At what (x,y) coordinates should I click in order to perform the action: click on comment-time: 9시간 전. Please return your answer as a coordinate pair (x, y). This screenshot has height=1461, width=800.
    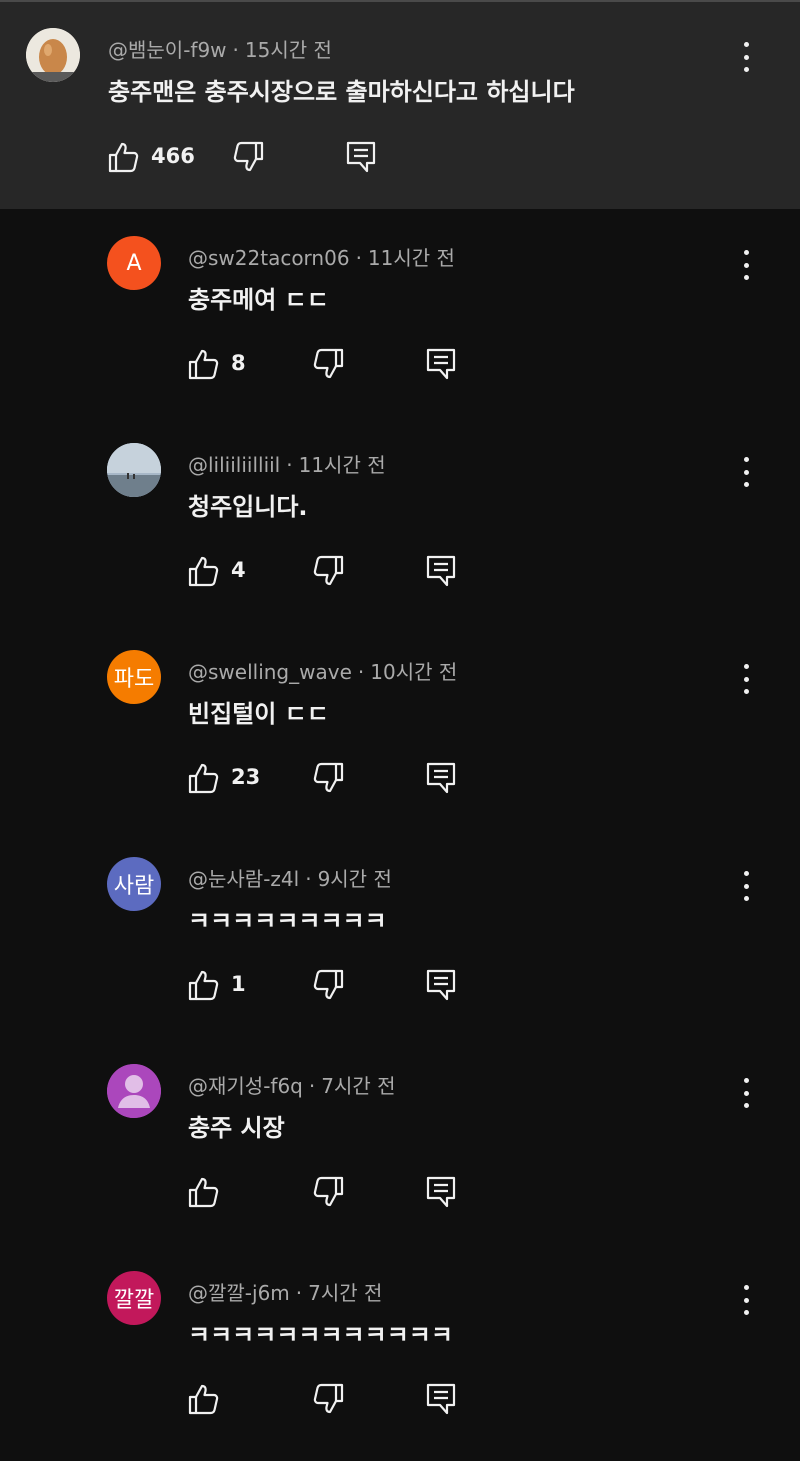
    Looking at the image, I should click on (355, 879).